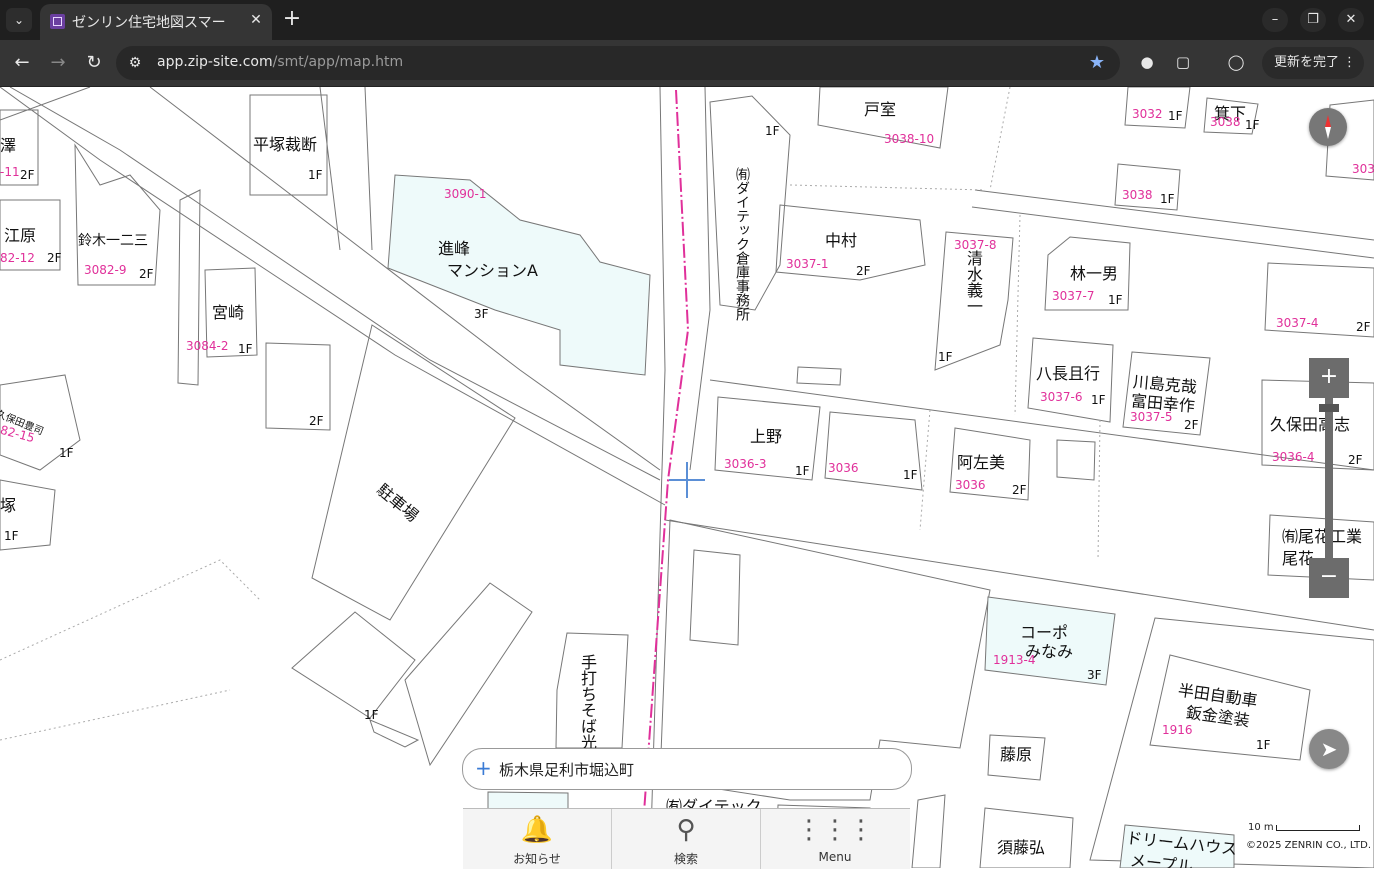  I want to click on notifications-button: 🔔 お知らせ, so click(537, 839).